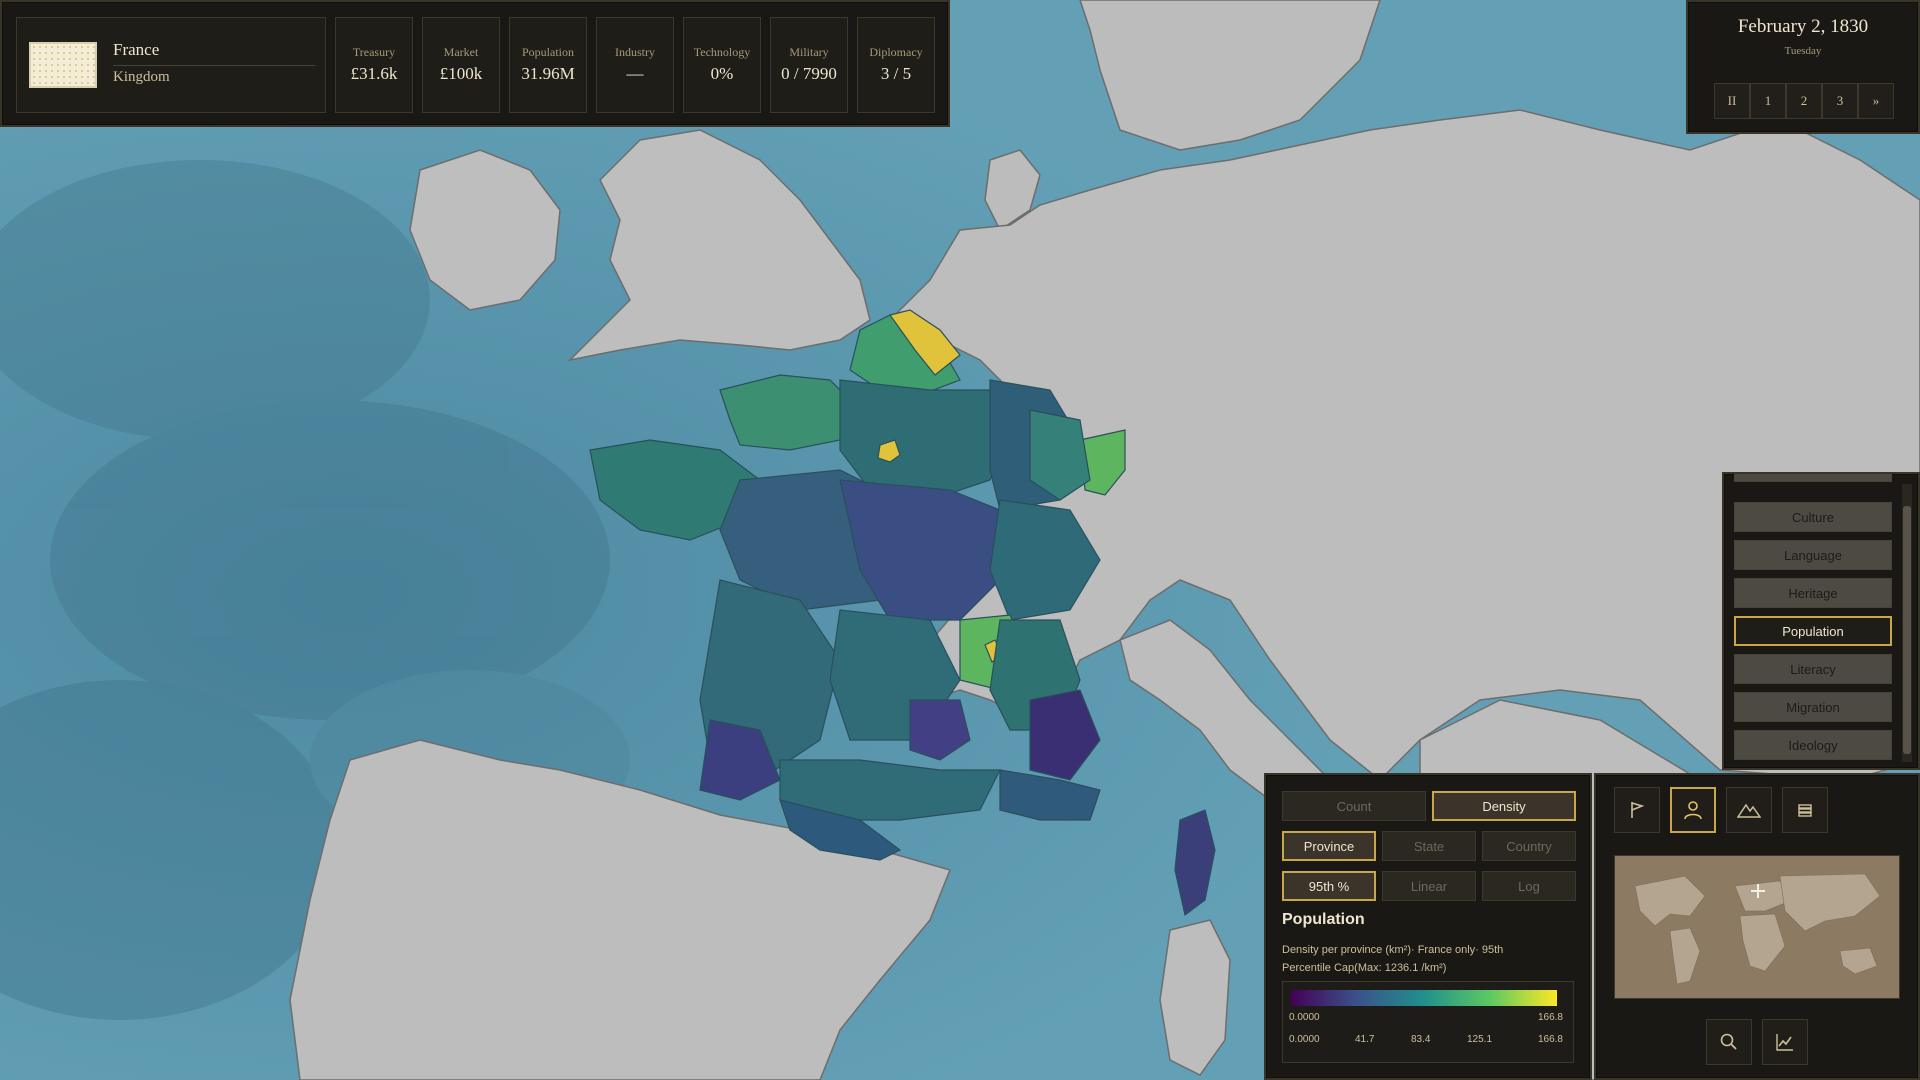 Image resolution: width=1920 pixels, height=1080 pixels. I want to click on stat-value: £100k, so click(461, 73).